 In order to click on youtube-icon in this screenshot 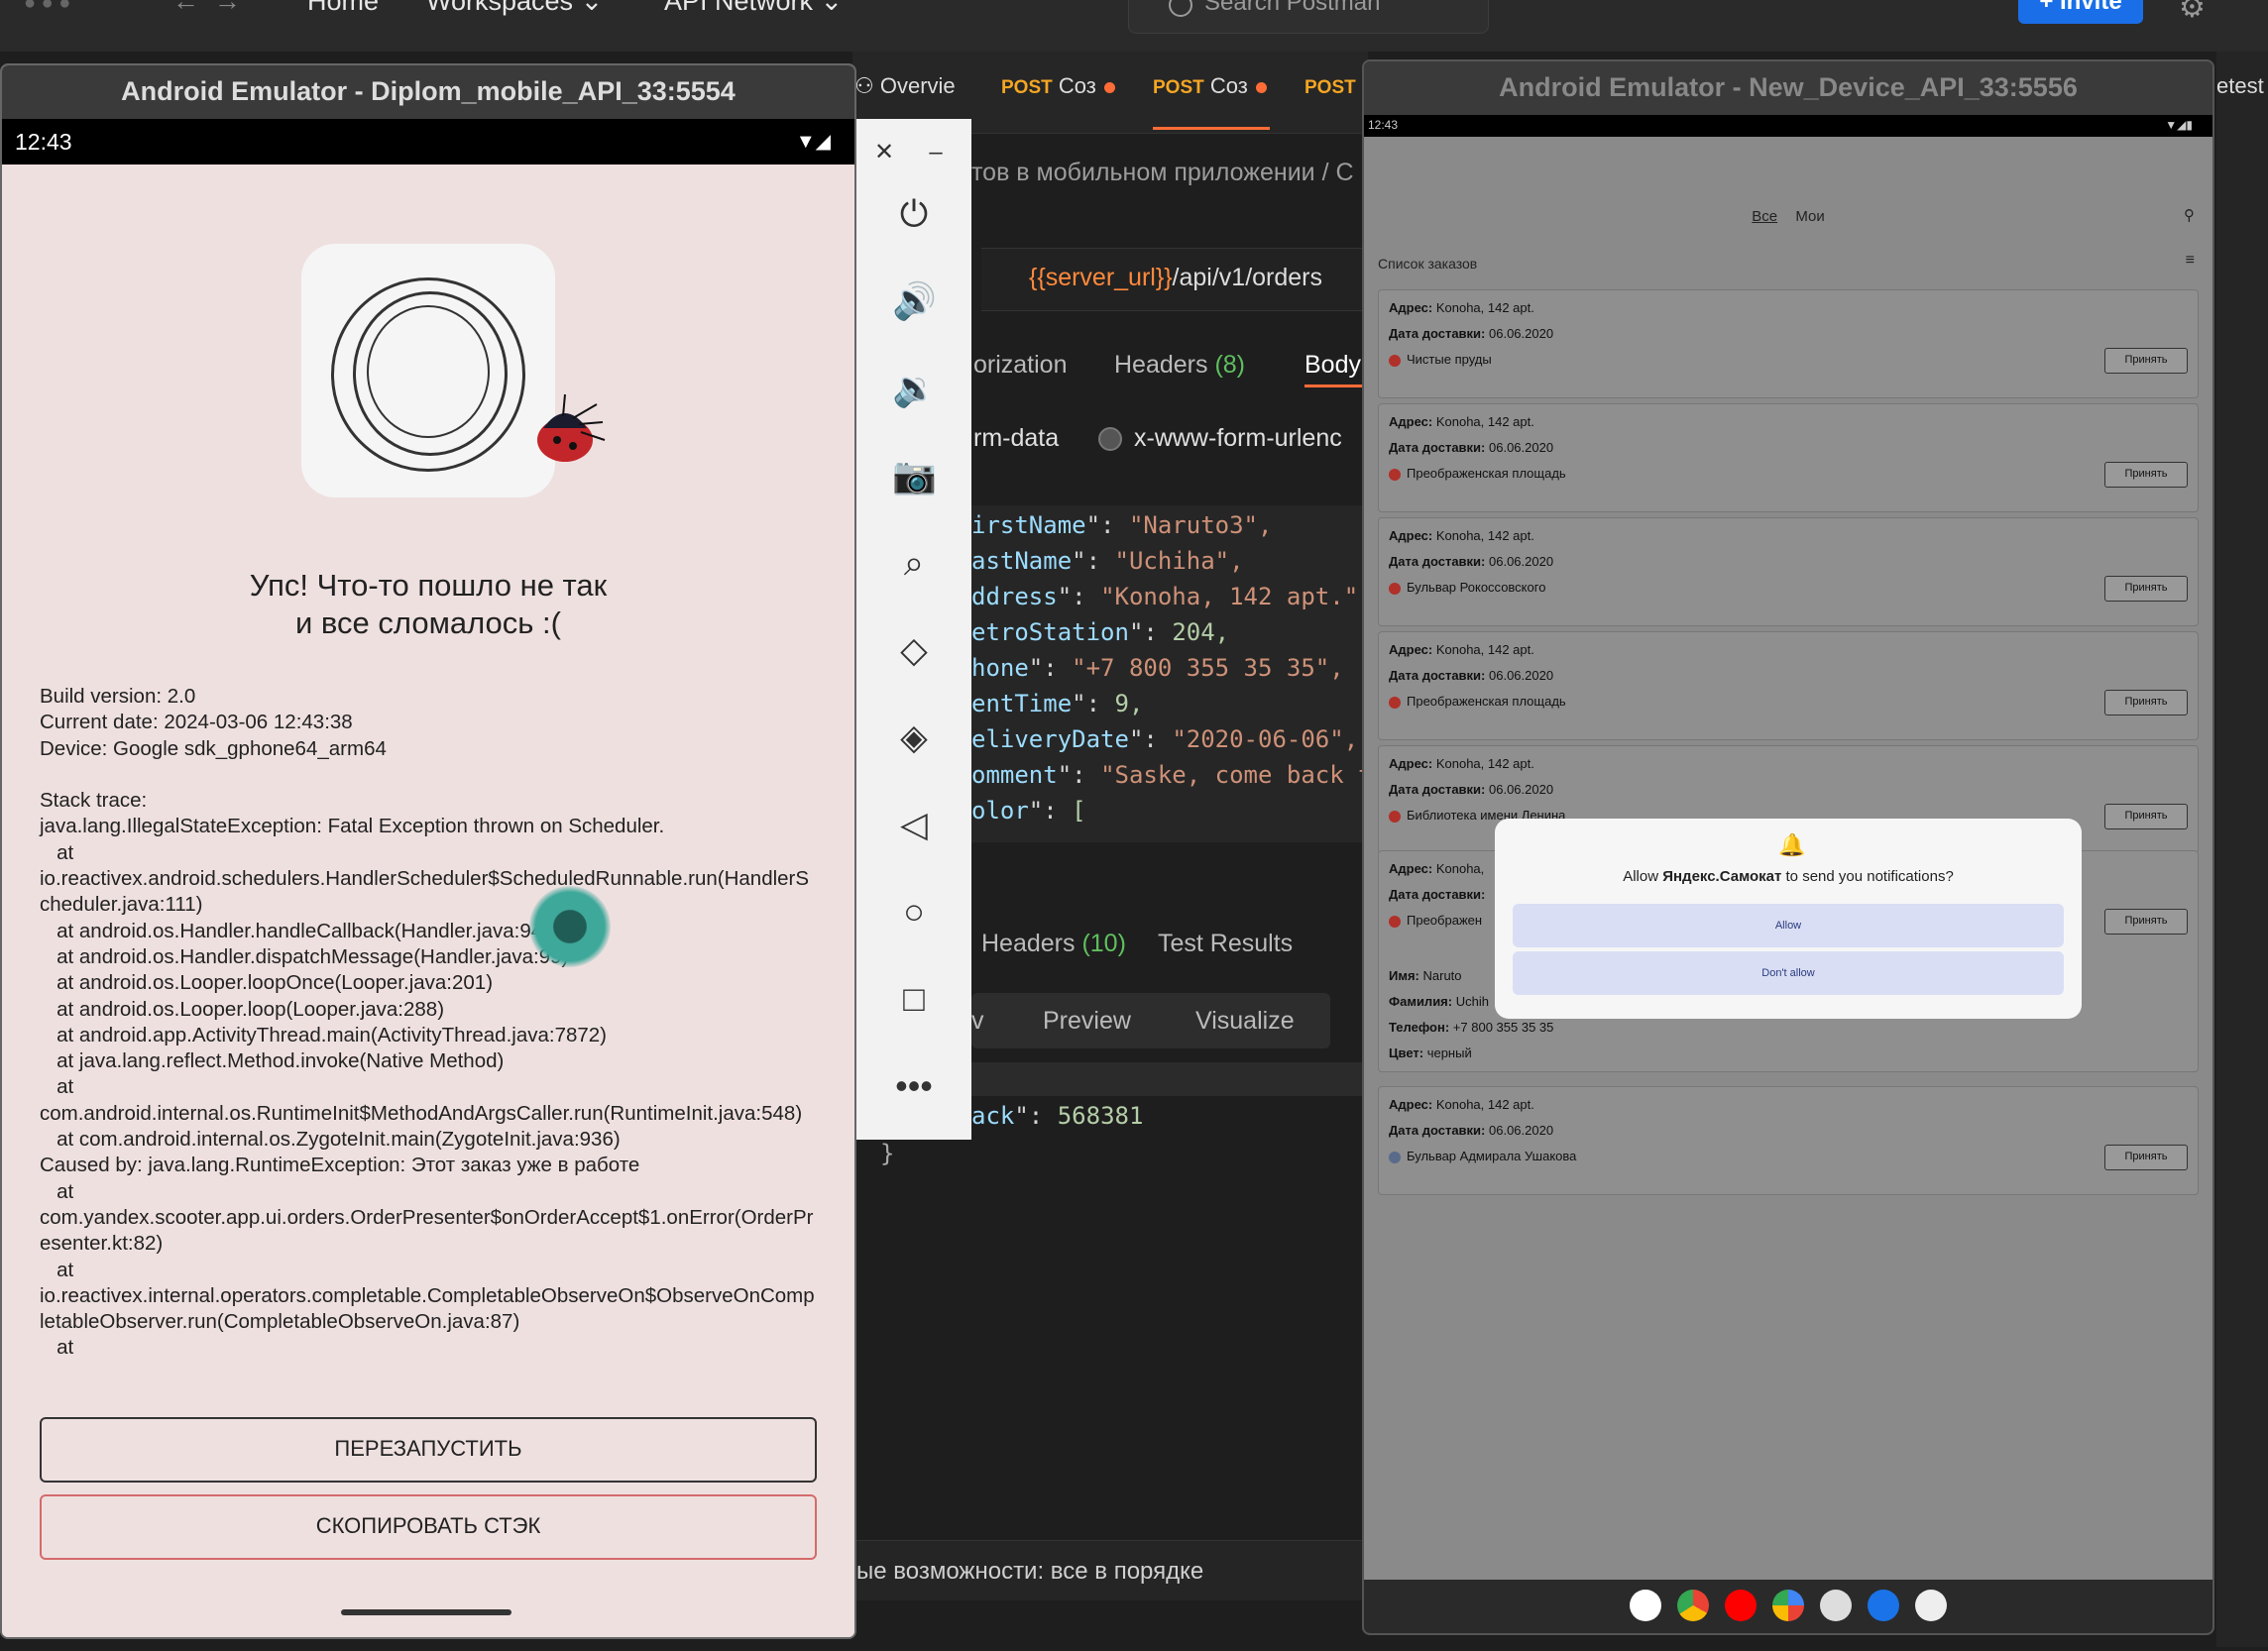, I will do `click(1741, 1605)`.